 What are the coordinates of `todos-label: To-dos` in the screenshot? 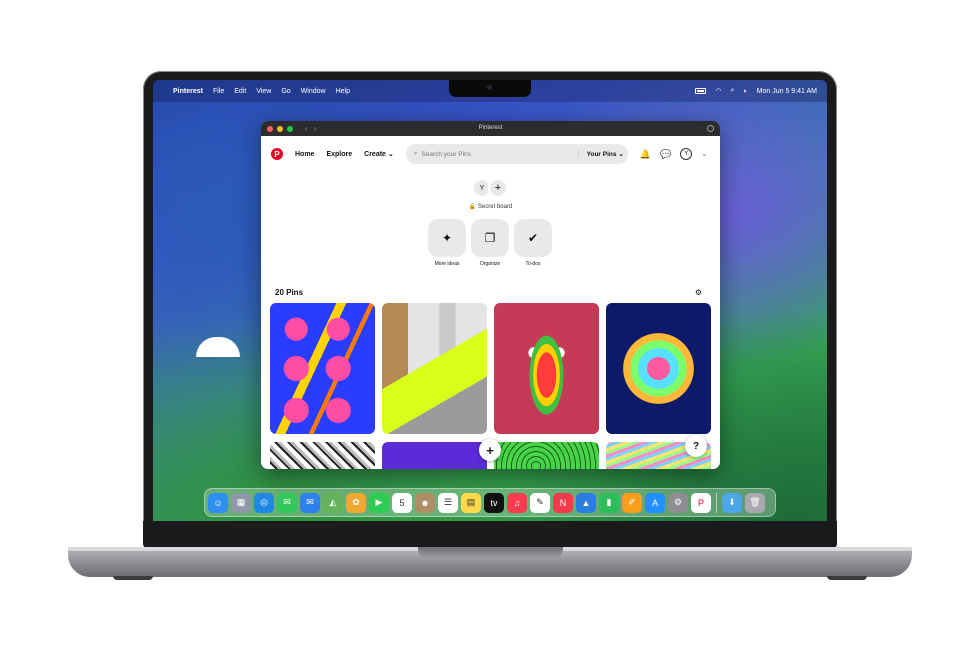 It's located at (533, 264).